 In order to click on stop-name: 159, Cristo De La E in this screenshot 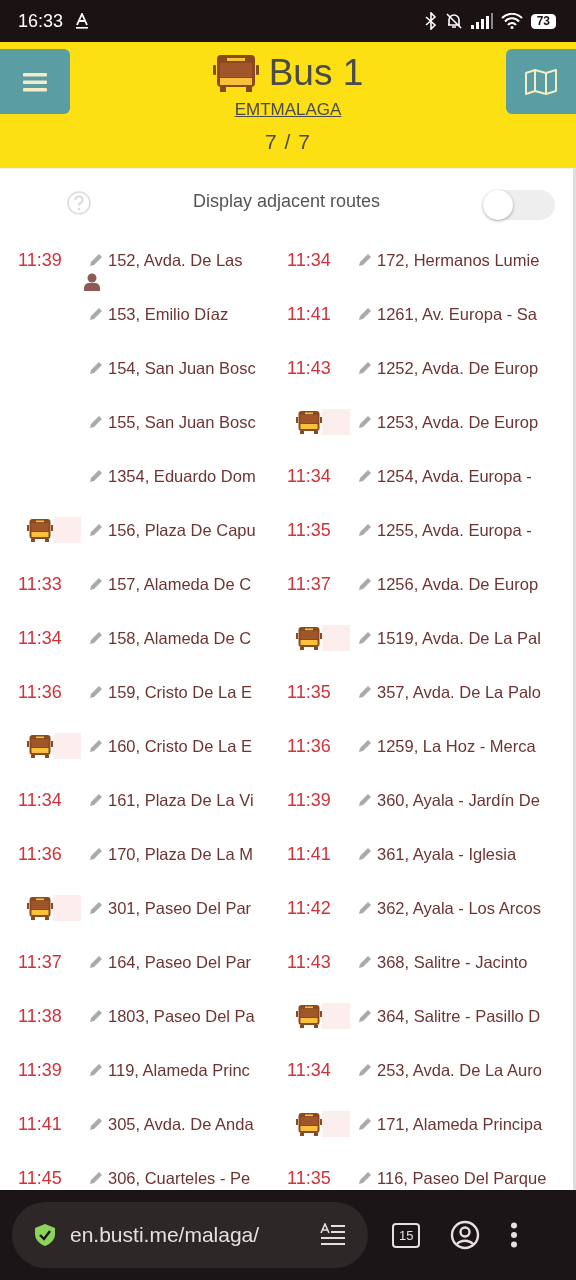, I will do `click(180, 692)`.